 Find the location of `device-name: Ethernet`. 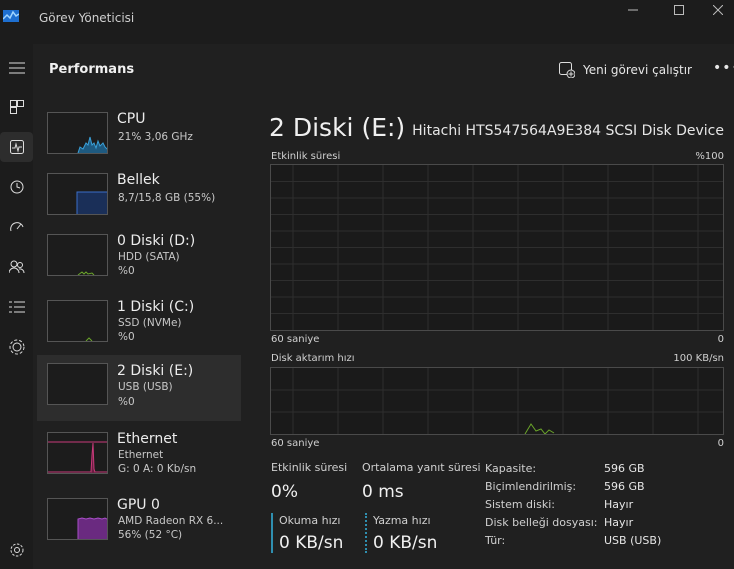

device-name: Ethernet is located at coordinates (147, 439).